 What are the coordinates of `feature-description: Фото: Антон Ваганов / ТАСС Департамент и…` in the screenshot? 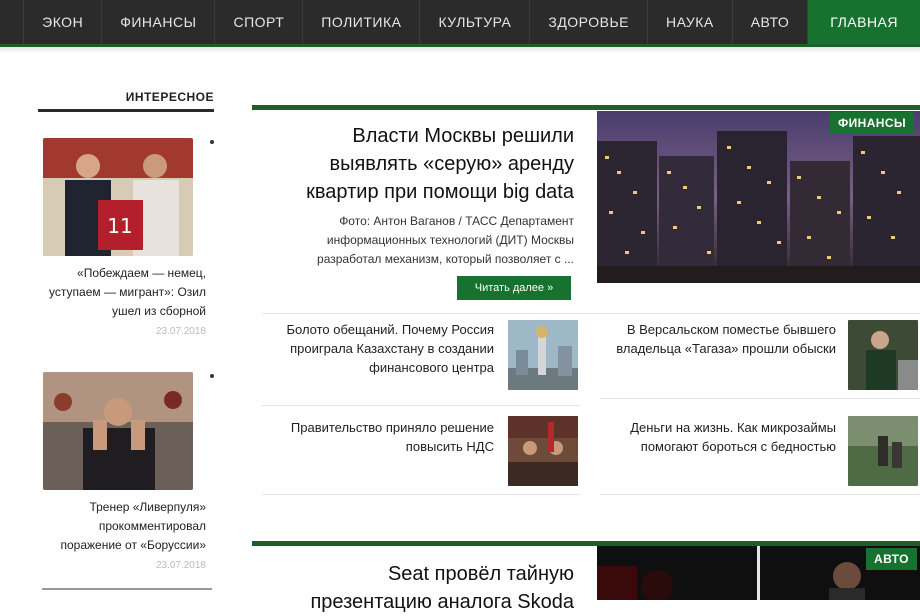 It's located at (445, 240).